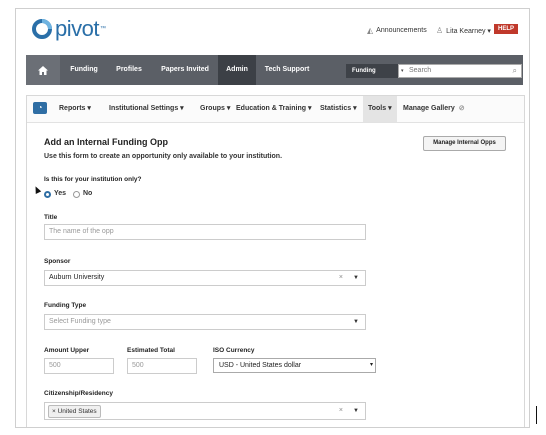 This screenshot has height=435, width=546. What do you see at coordinates (79, 366) in the screenshot?
I see `amount-upper-input: 500` at bounding box center [79, 366].